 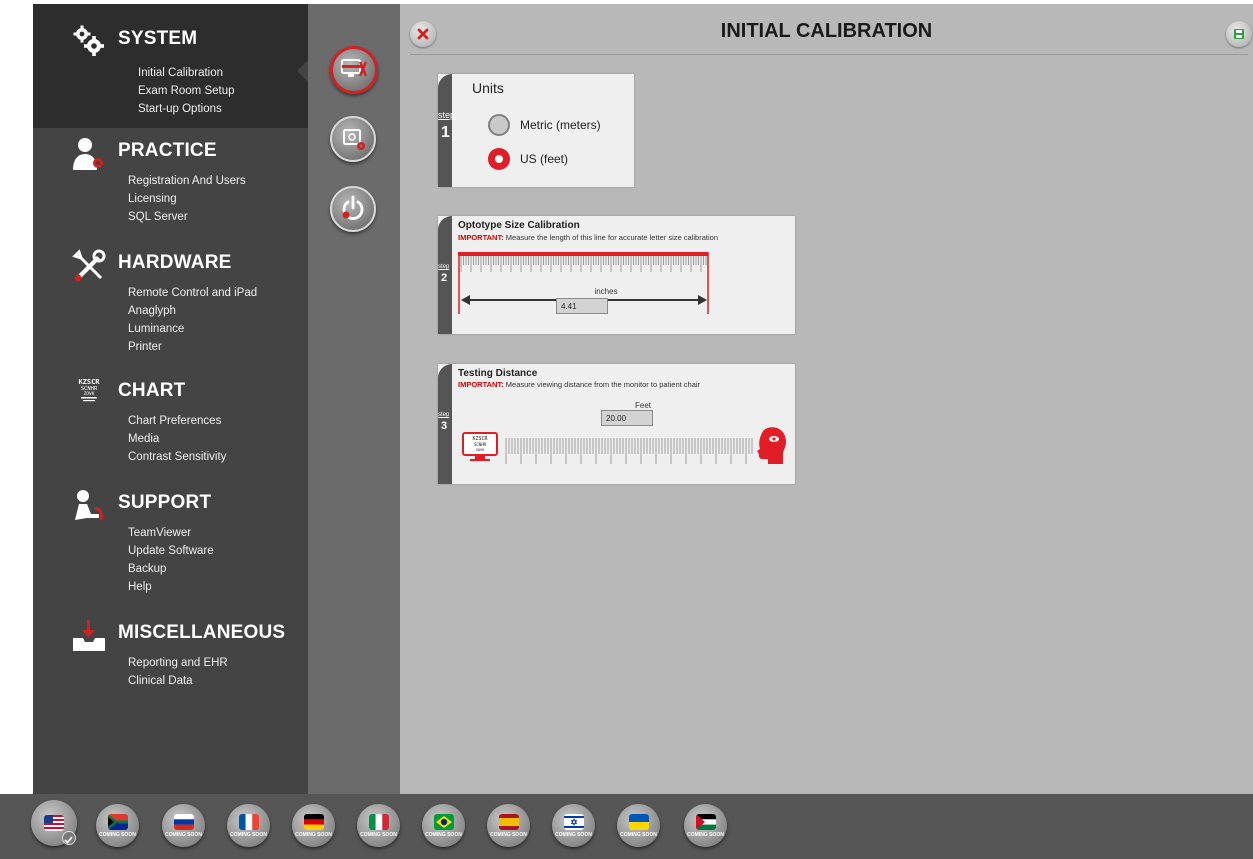 What do you see at coordinates (184, 822) in the screenshot?
I see `flag-russia-icon` at bounding box center [184, 822].